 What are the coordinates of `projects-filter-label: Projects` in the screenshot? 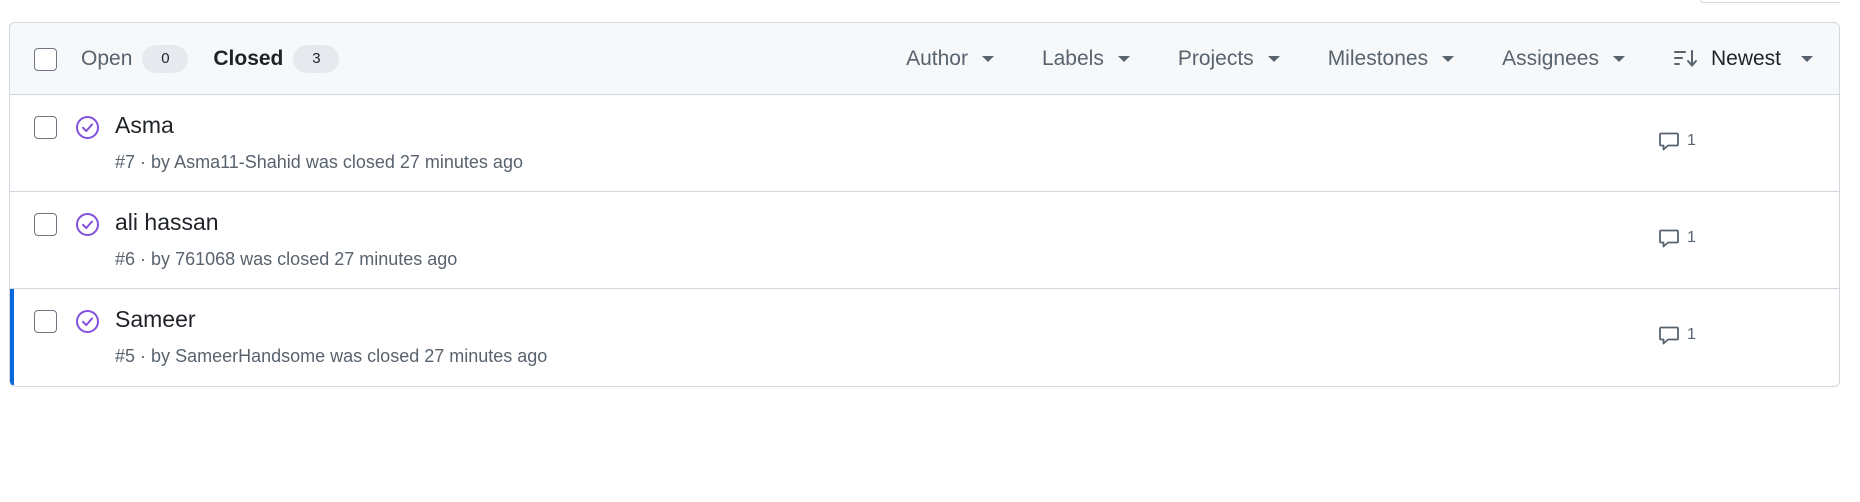 It's located at (1215, 58).